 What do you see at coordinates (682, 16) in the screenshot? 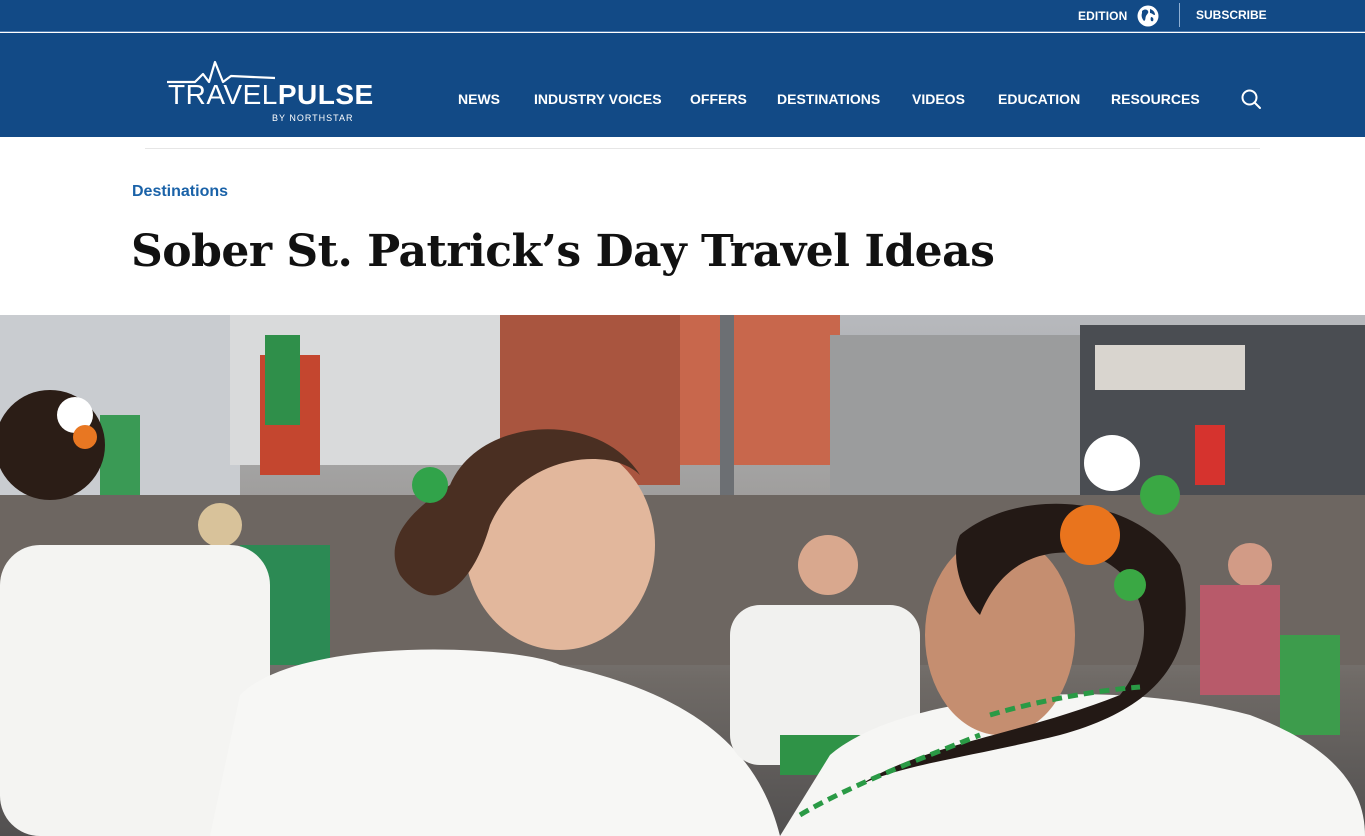
I see `top-utility-bar: EDITION SUBSCRIBE` at bounding box center [682, 16].